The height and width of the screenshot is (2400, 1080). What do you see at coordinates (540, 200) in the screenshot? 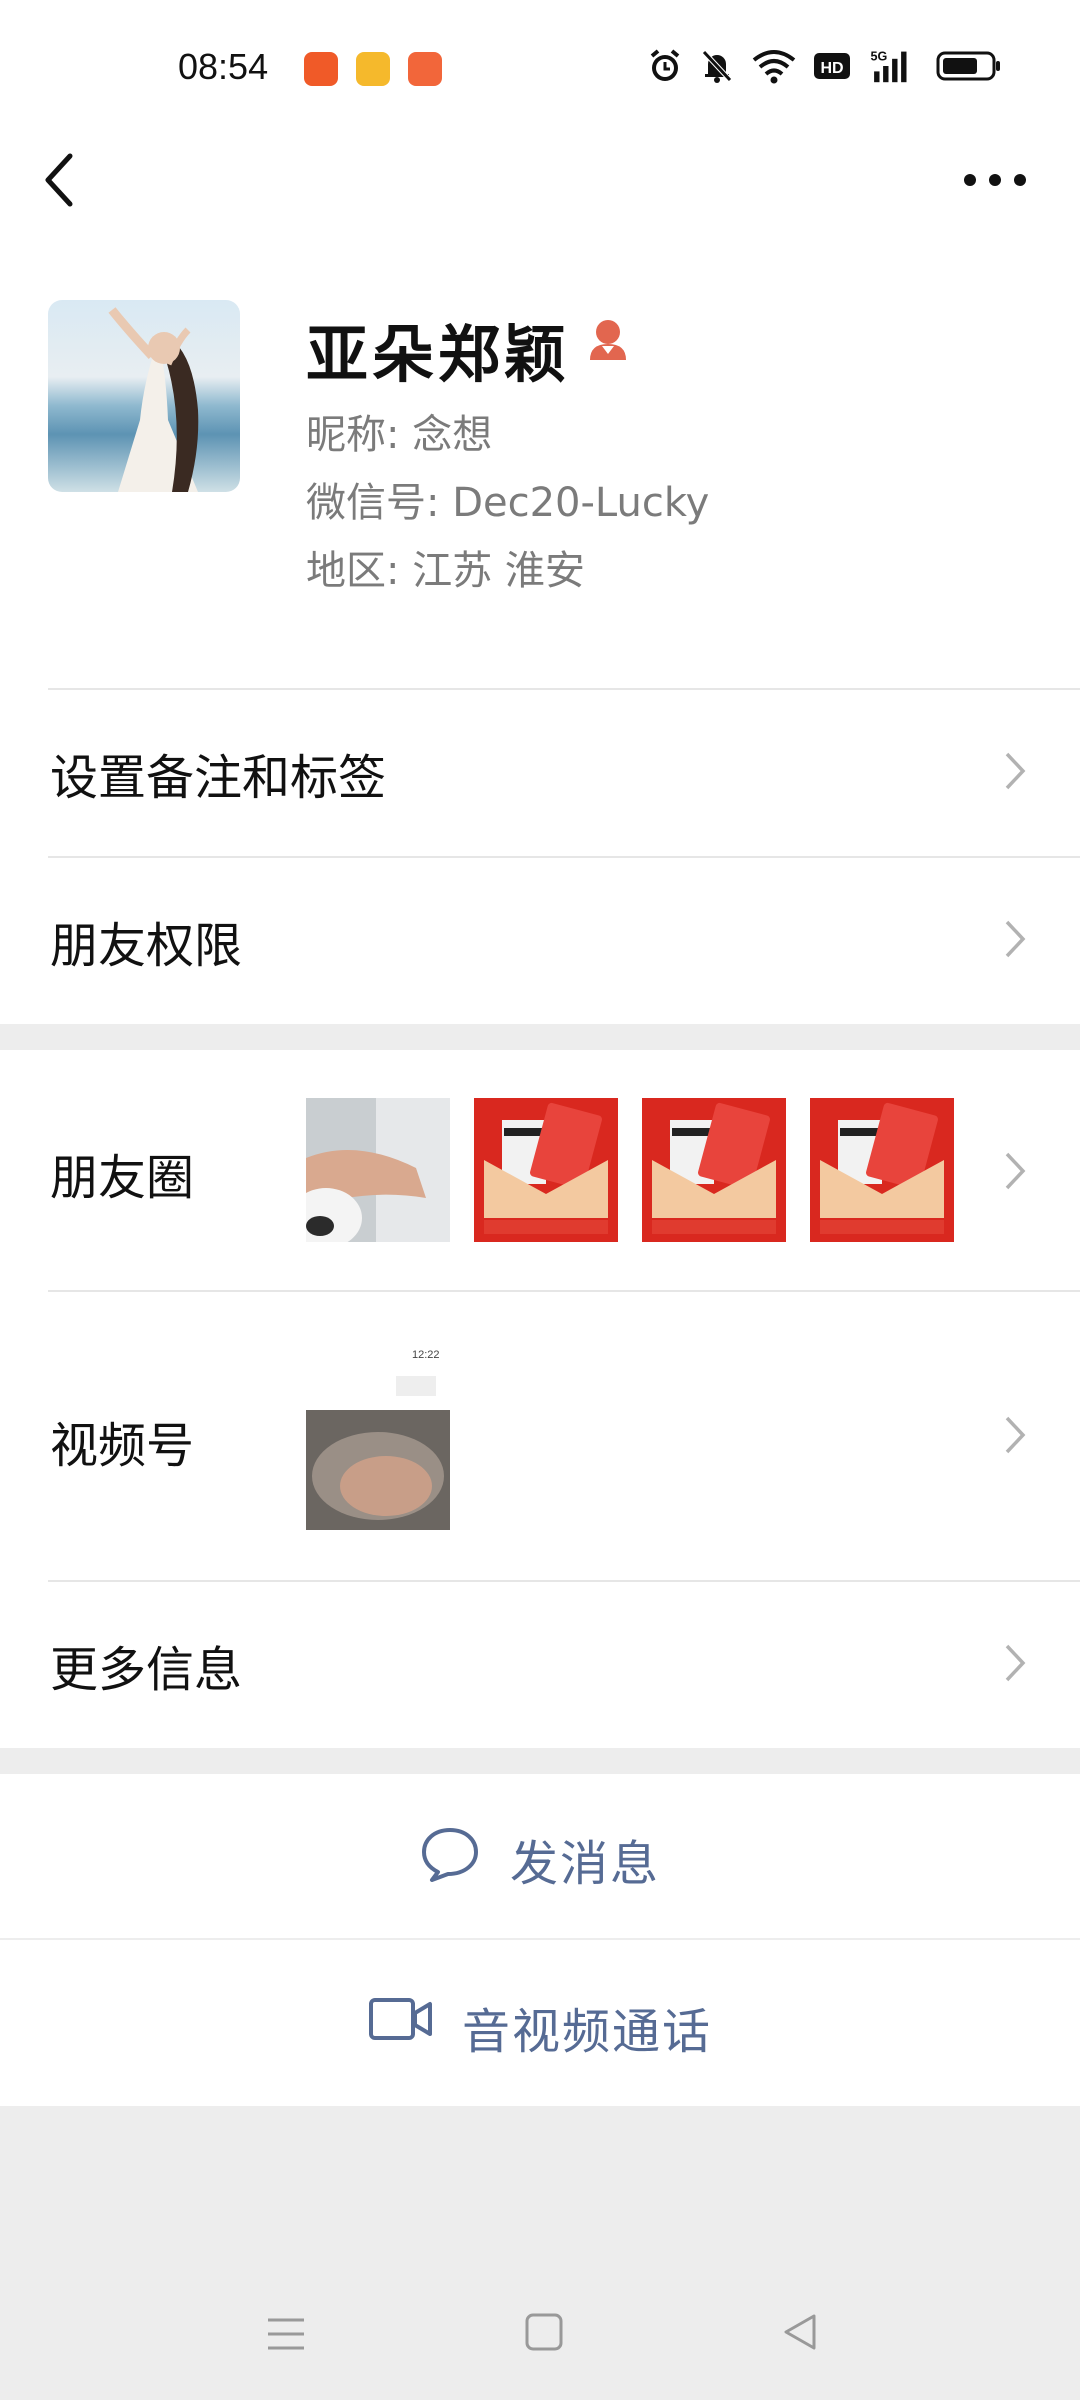
I see `top-bar` at bounding box center [540, 200].